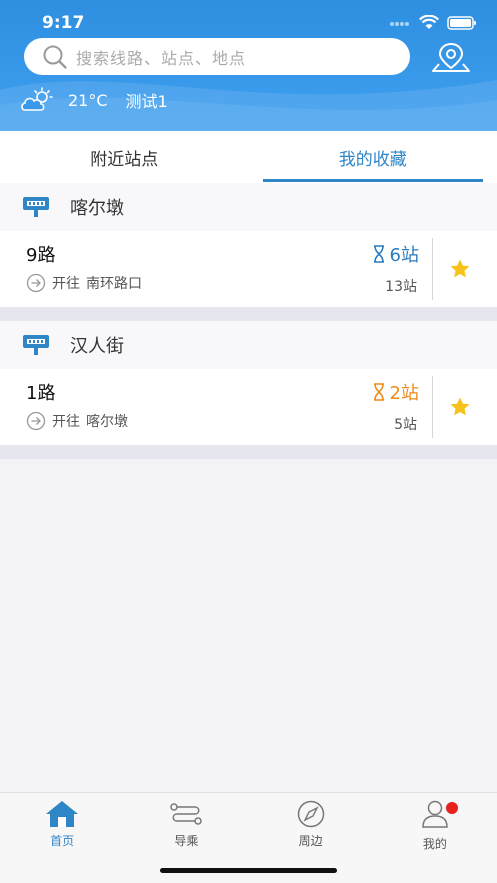  What do you see at coordinates (37, 99) in the screenshot?
I see `partly-cloudy-icon` at bounding box center [37, 99].